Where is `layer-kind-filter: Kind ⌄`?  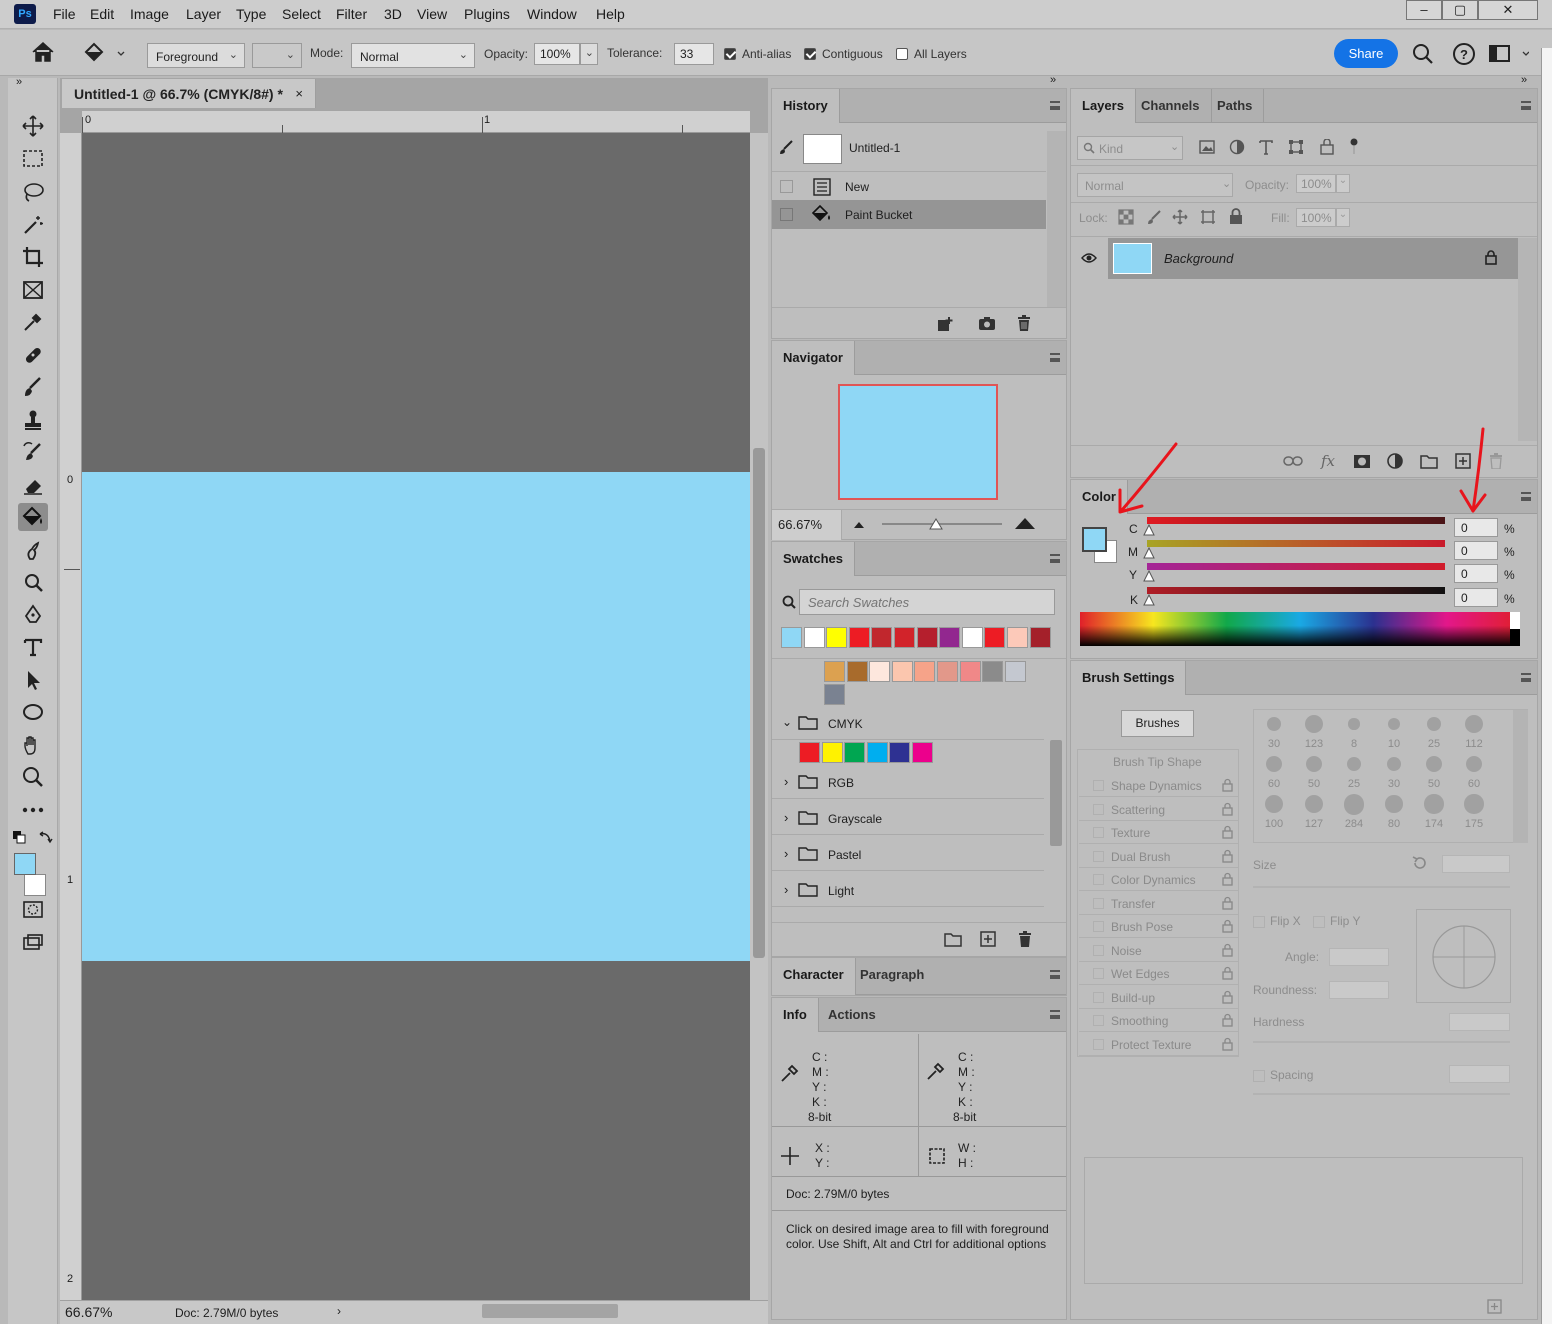 layer-kind-filter: Kind ⌄ is located at coordinates (1130, 148).